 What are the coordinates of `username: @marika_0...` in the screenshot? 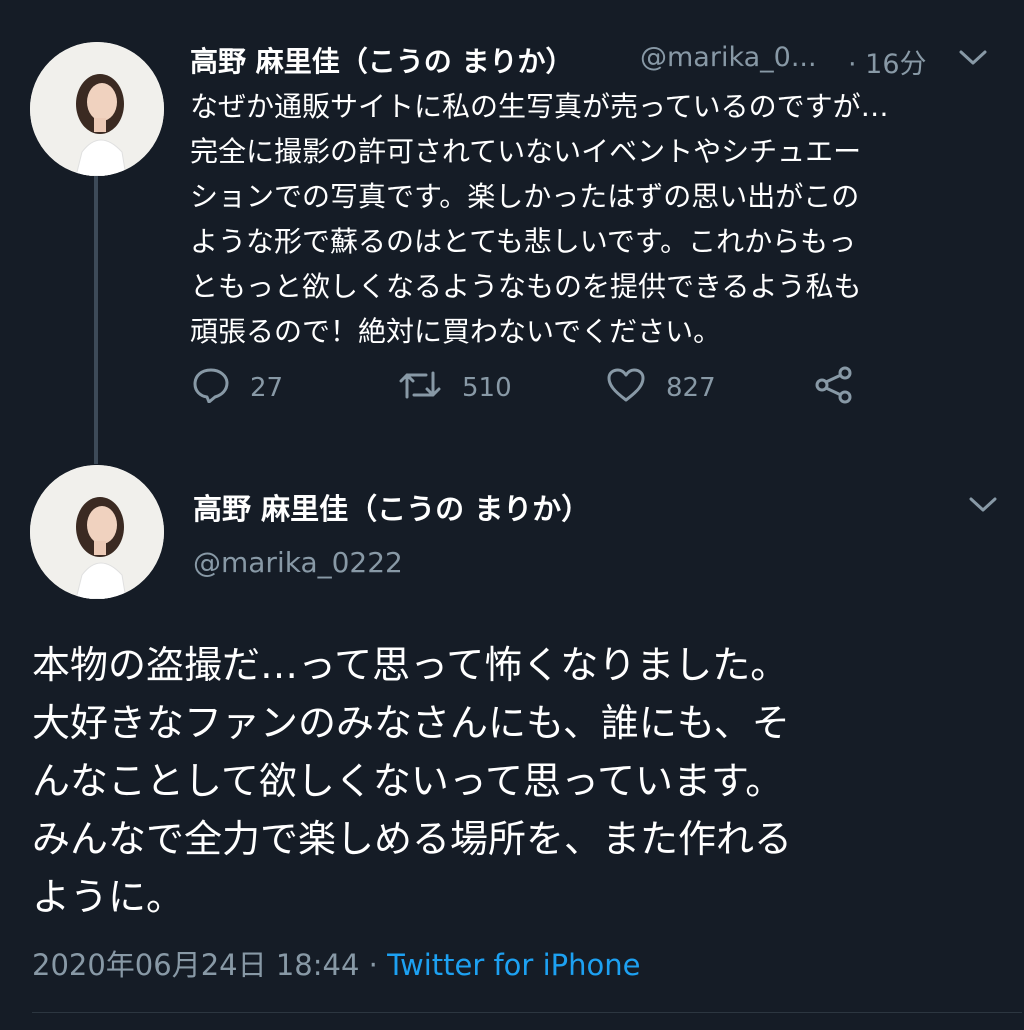 It's located at (728, 57).